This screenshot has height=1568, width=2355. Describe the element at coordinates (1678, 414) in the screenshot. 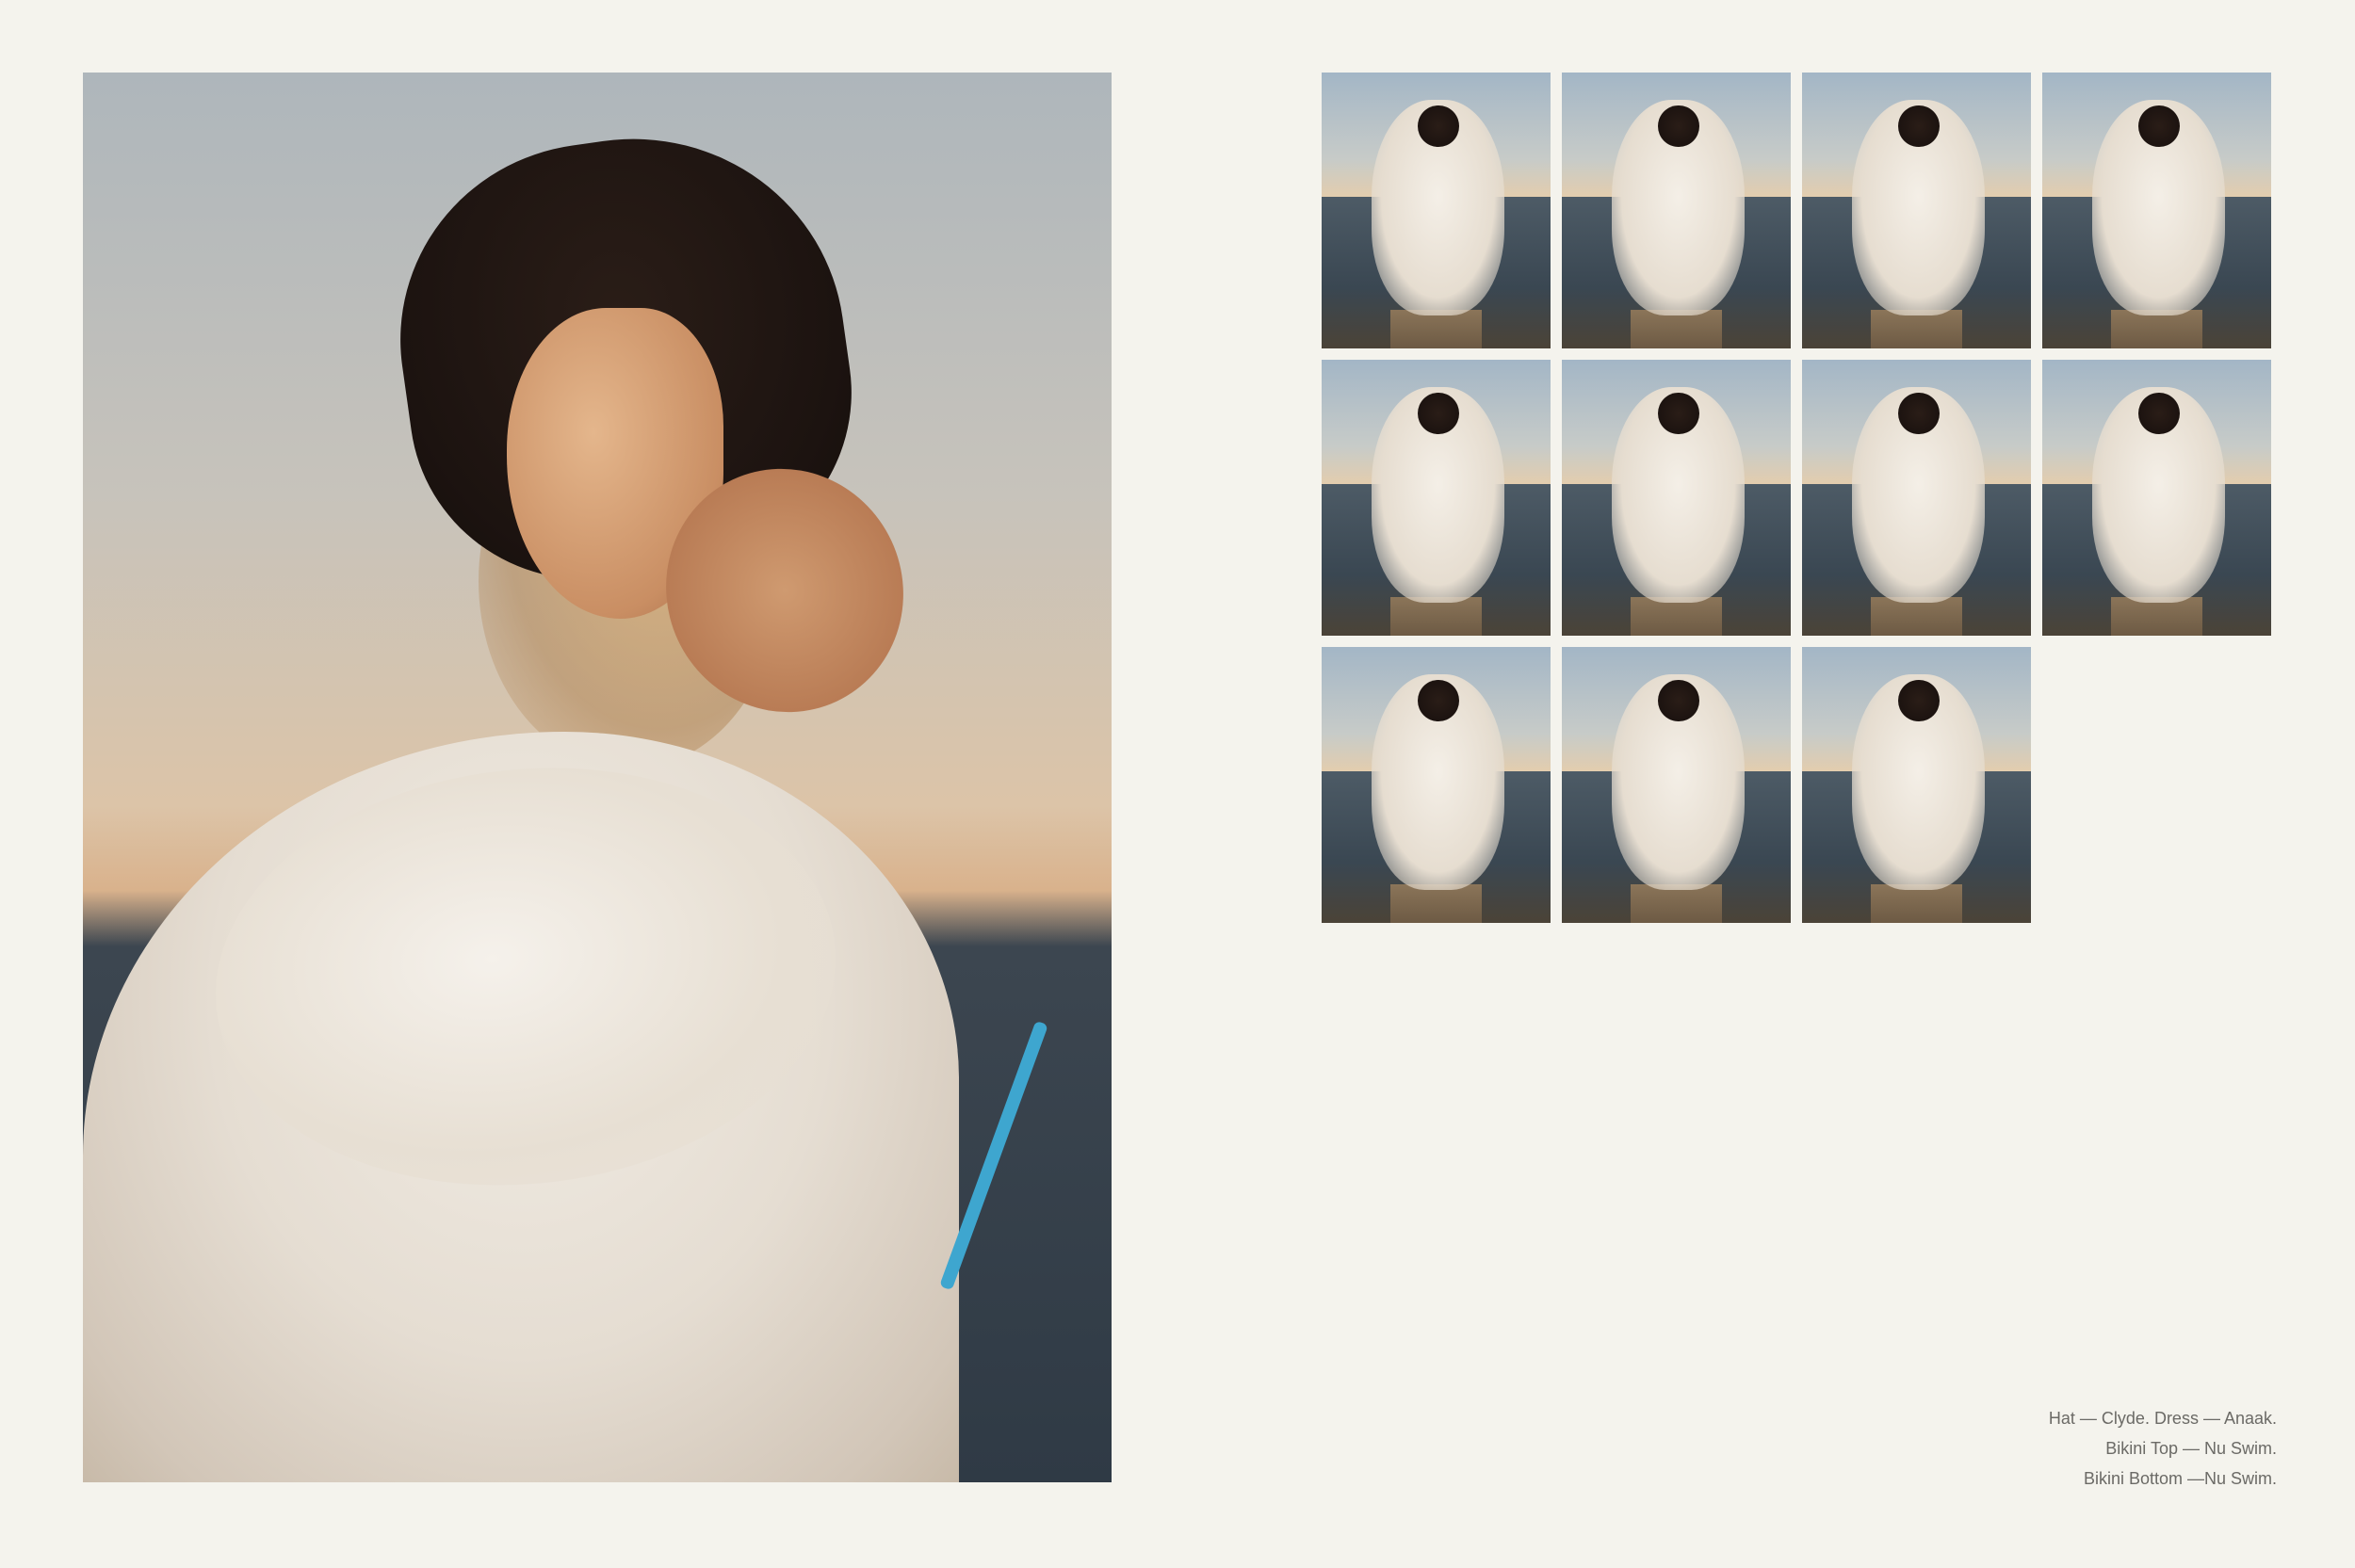

I see `thumb-6-head` at that location.